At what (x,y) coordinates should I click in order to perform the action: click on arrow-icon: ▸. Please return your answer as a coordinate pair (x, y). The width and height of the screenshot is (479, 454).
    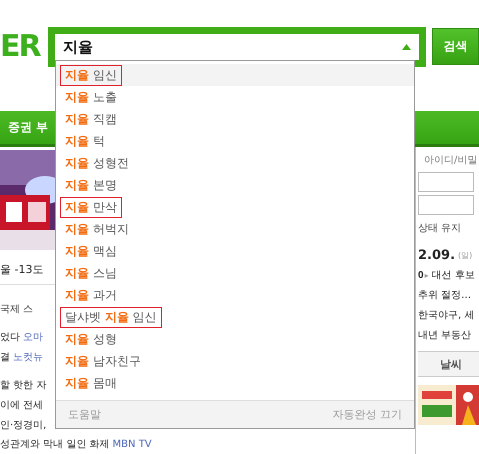
    Looking at the image, I should click on (426, 275).